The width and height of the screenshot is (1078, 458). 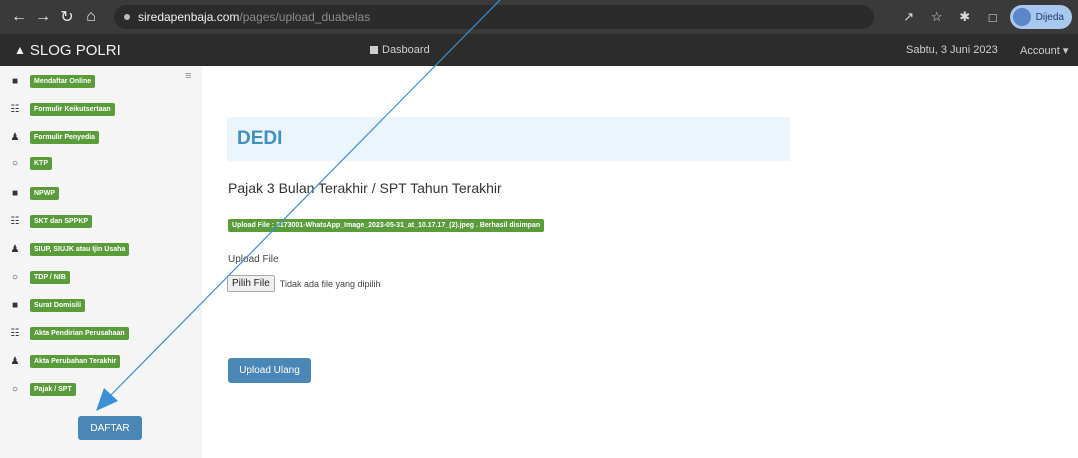 What do you see at coordinates (44, 193) in the screenshot?
I see `sidebar-item-label: NPWP` at bounding box center [44, 193].